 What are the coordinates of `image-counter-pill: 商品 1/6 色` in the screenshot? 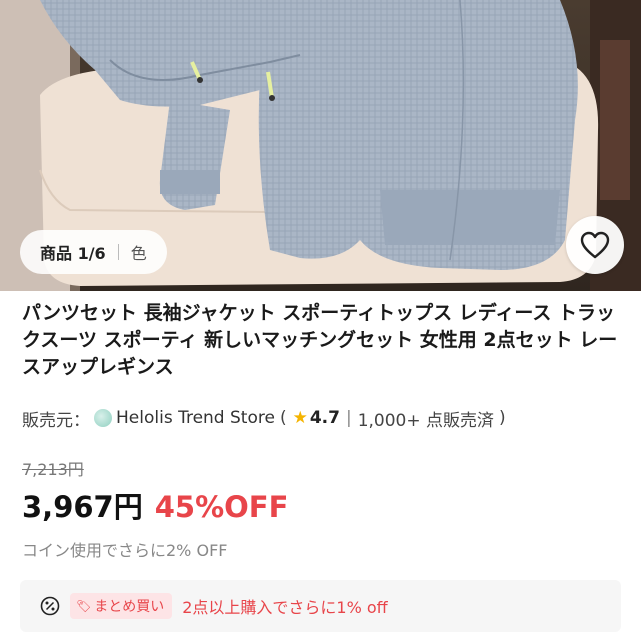 It's located at (93, 252).